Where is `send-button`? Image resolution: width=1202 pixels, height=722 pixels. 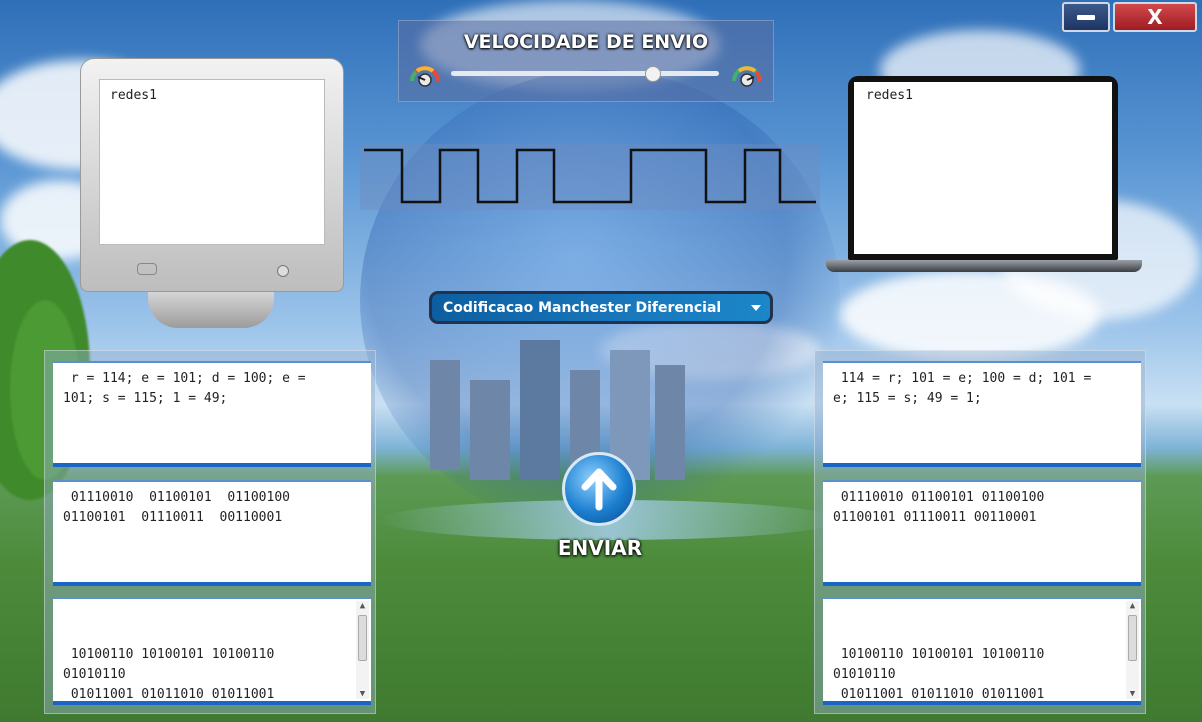 send-button is located at coordinates (599, 489).